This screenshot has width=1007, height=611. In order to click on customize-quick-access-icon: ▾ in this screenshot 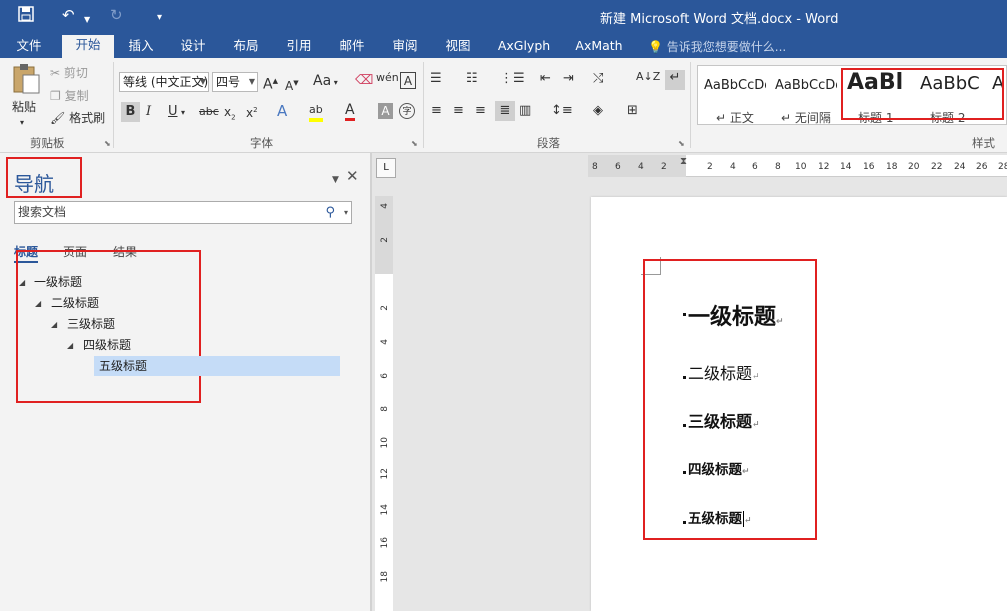, I will do `click(159, 18)`.